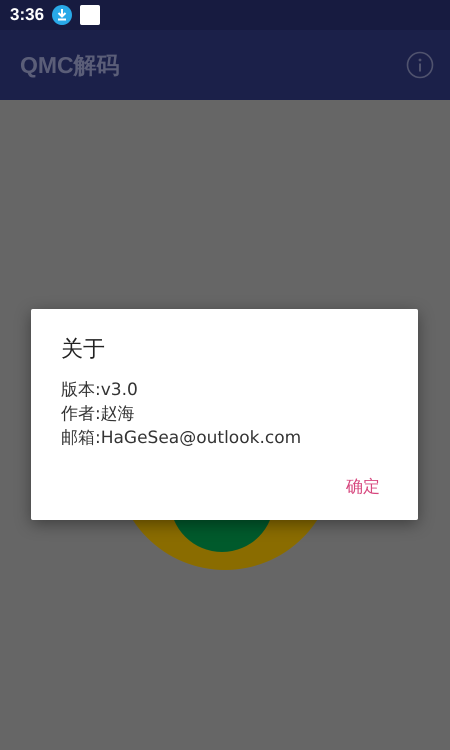  What do you see at coordinates (98, 414) in the screenshot?
I see `info-line: 作者:赵海` at bounding box center [98, 414].